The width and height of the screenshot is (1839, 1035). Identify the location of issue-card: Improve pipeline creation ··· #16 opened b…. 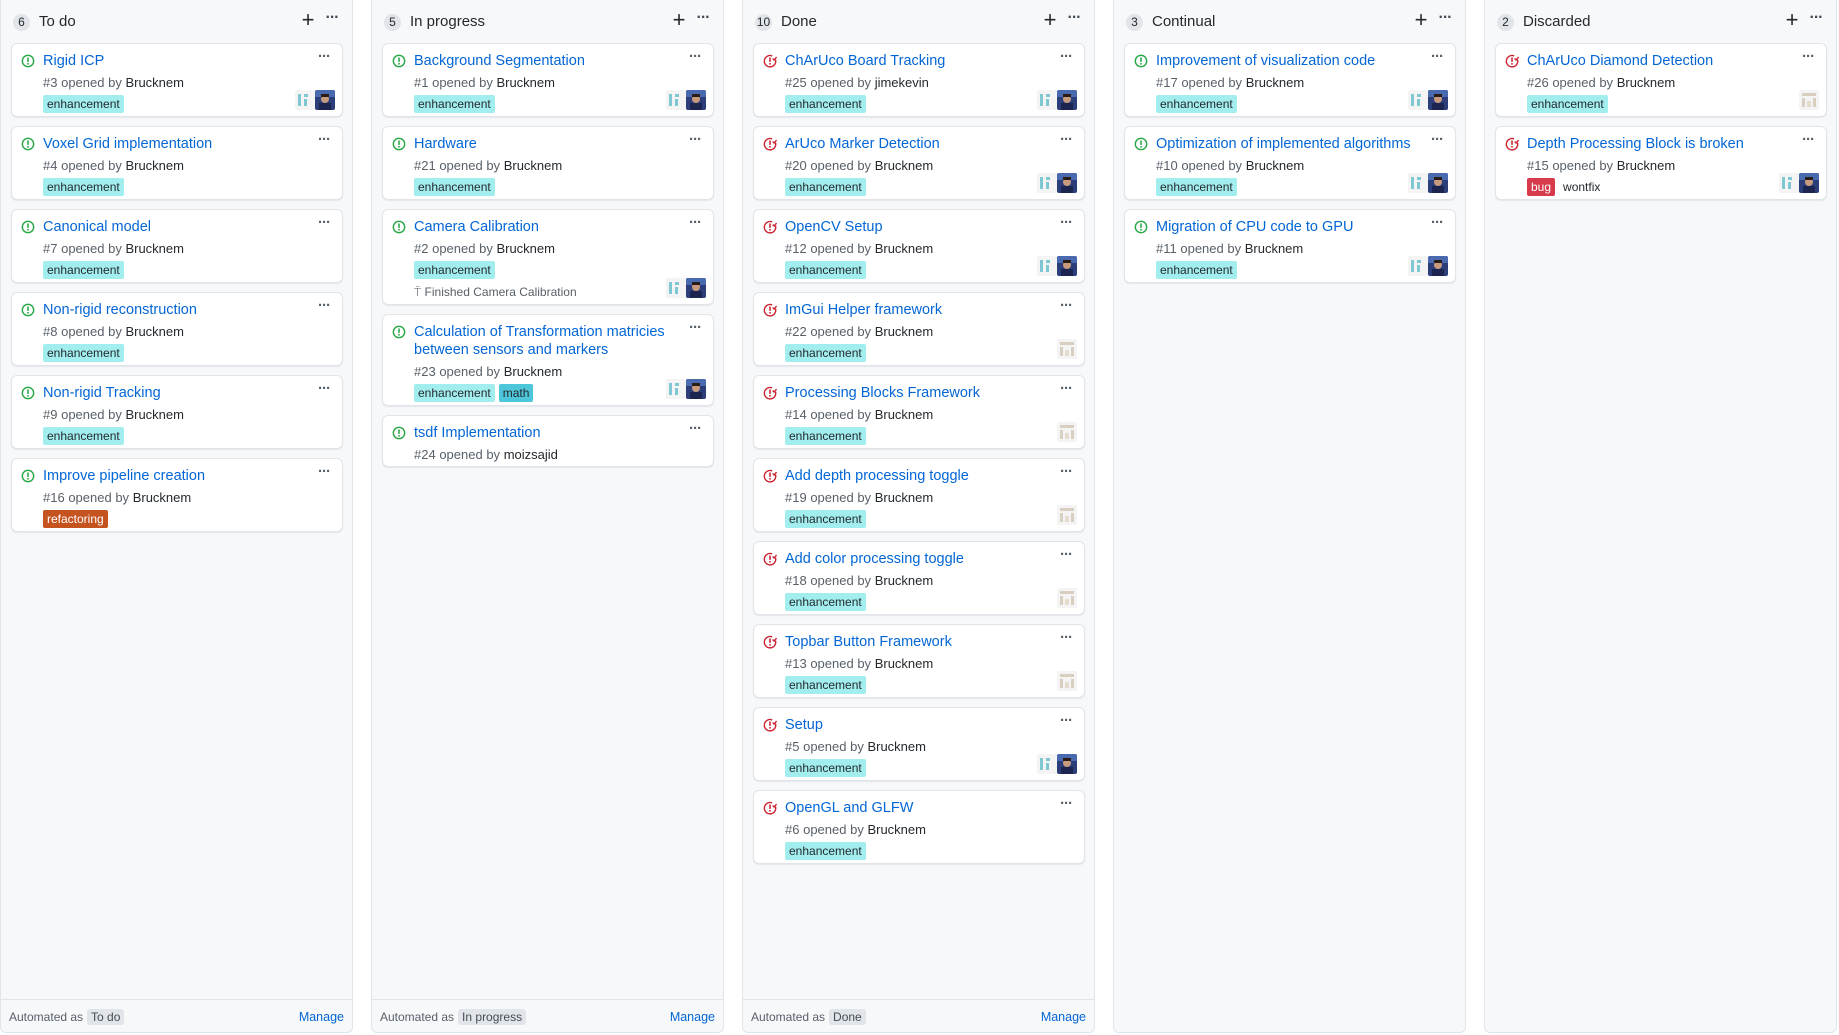
(177, 495).